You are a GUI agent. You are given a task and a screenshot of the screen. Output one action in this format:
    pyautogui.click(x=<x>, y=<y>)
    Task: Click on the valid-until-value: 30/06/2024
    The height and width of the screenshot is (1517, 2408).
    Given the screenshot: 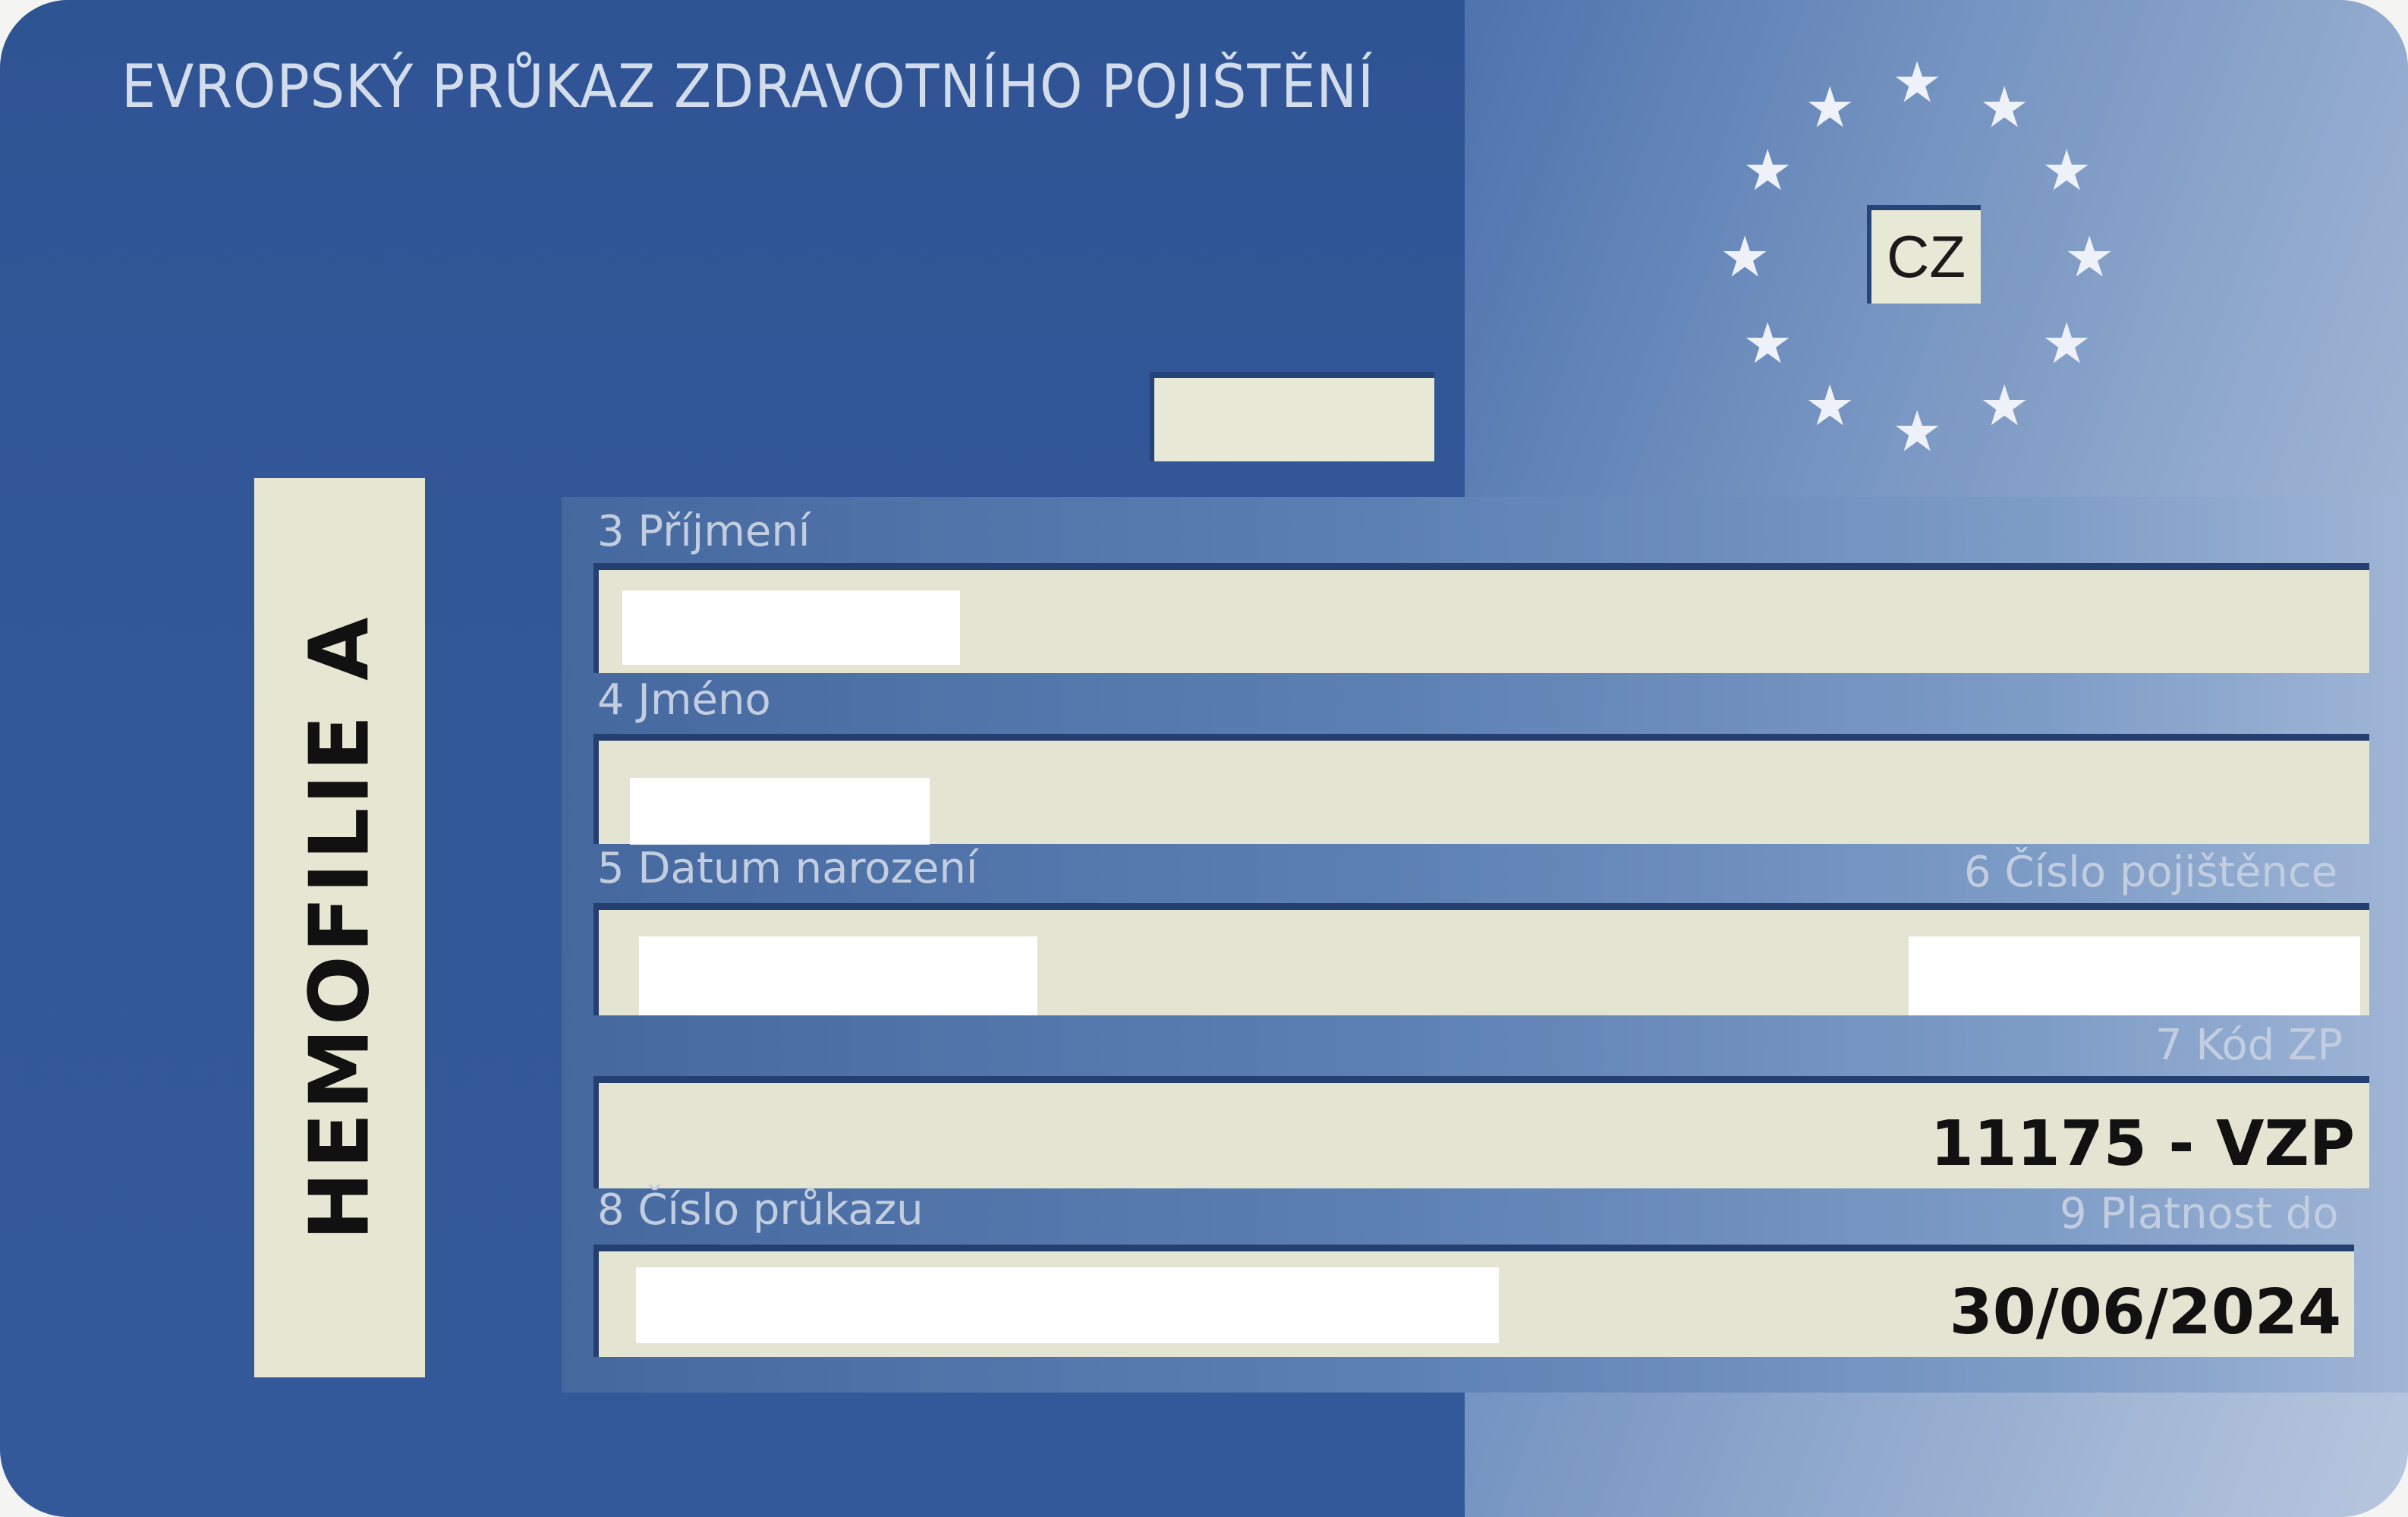 What is the action you would take?
    pyautogui.click(x=2145, y=1312)
    